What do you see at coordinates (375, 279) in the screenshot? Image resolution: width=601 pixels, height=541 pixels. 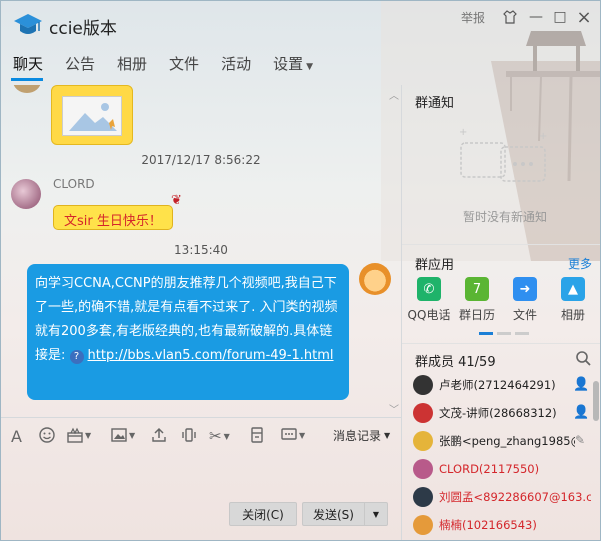 I see `my-avatar` at bounding box center [375, 279].